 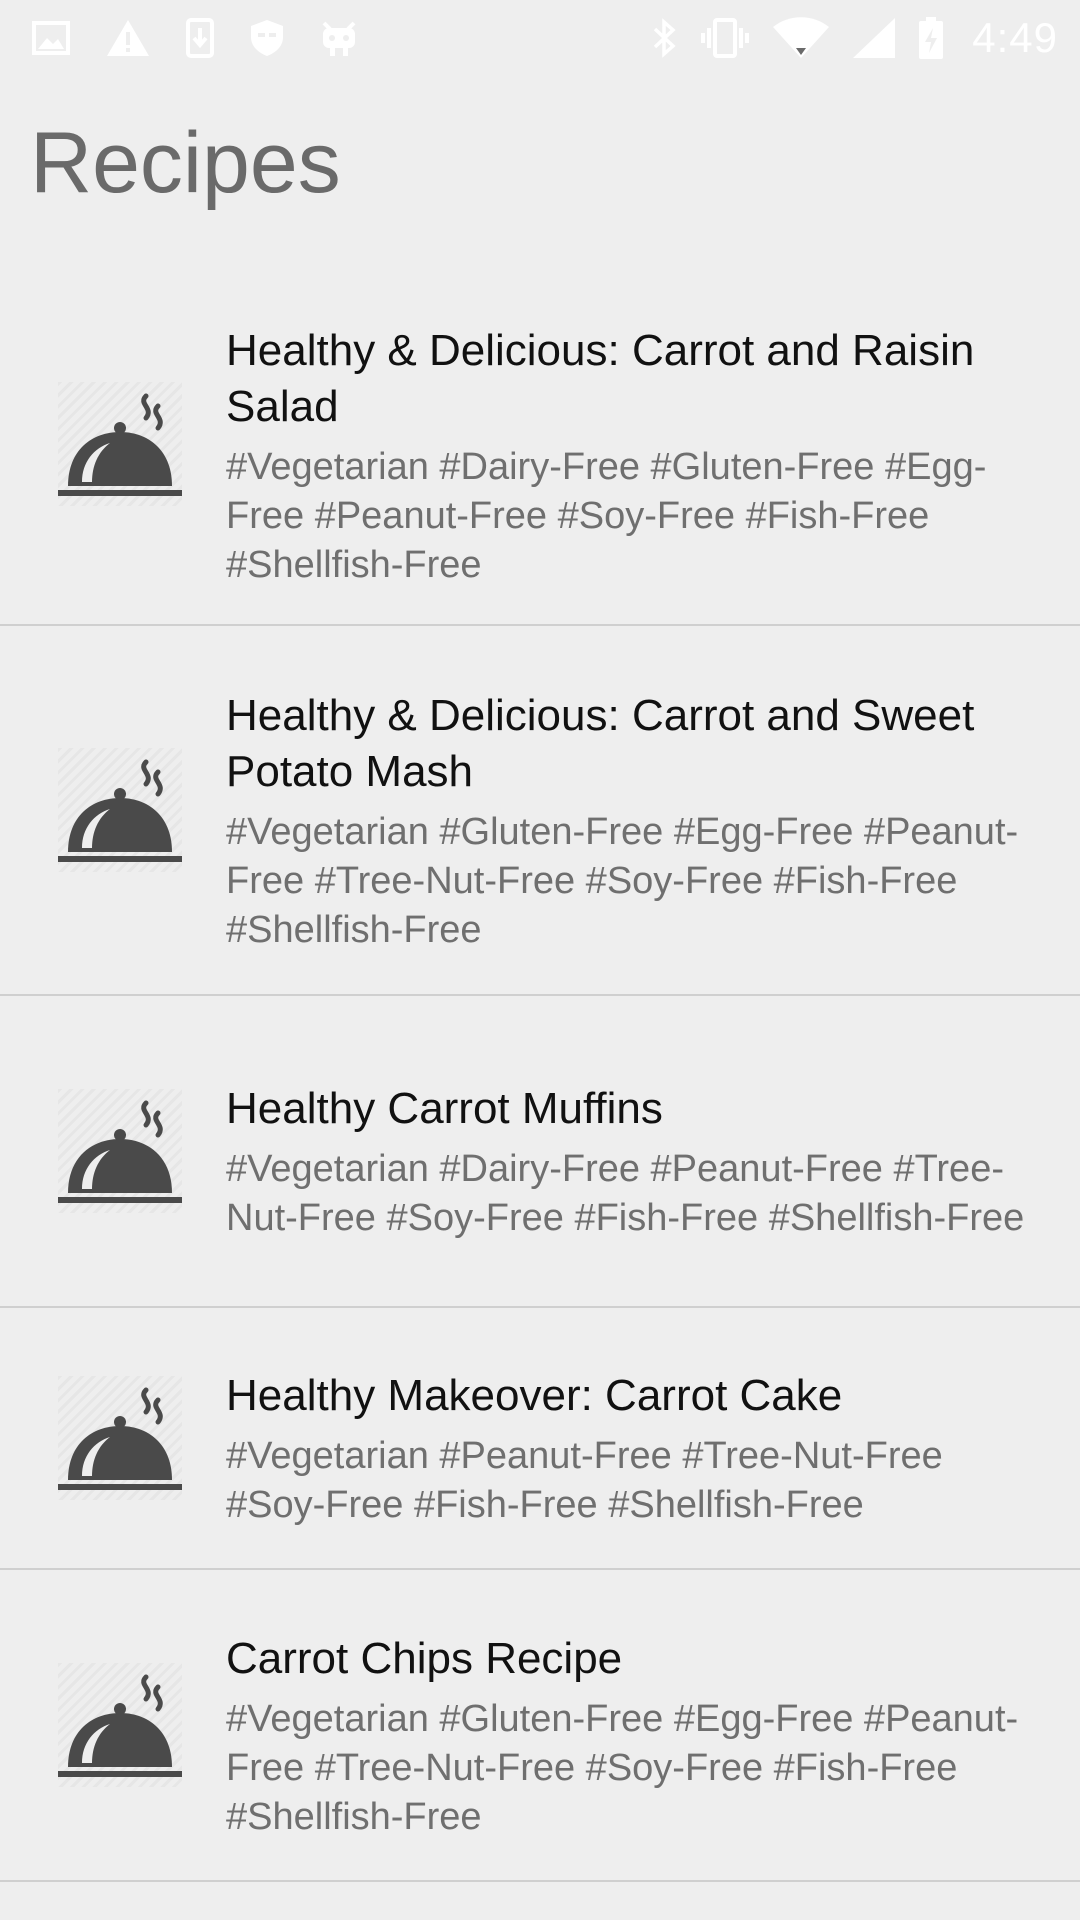 I want to click on status-bar: 4:49, so click(x=540, y=38).